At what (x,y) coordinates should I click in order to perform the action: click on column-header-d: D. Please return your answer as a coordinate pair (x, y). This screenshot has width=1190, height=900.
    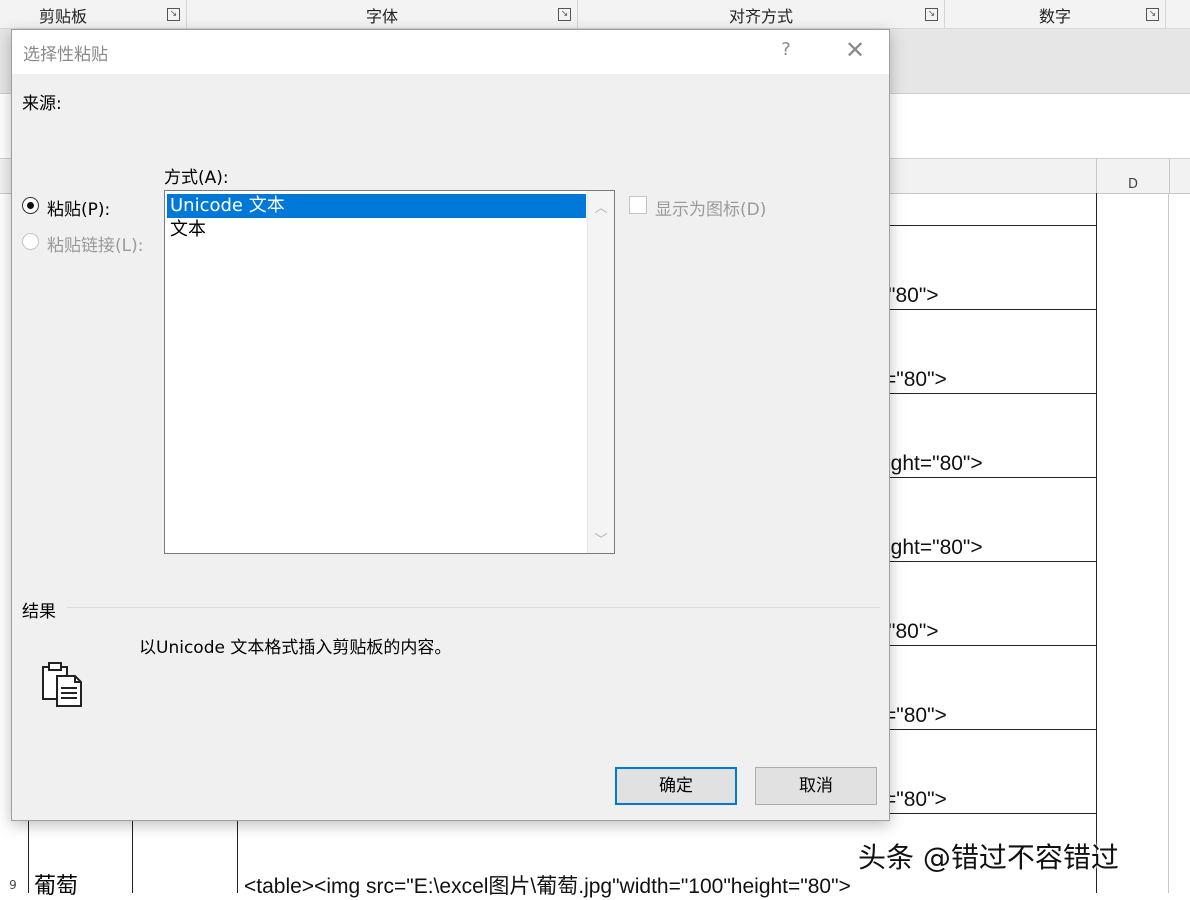
    Looking at the image, I should click on (1133, 176).